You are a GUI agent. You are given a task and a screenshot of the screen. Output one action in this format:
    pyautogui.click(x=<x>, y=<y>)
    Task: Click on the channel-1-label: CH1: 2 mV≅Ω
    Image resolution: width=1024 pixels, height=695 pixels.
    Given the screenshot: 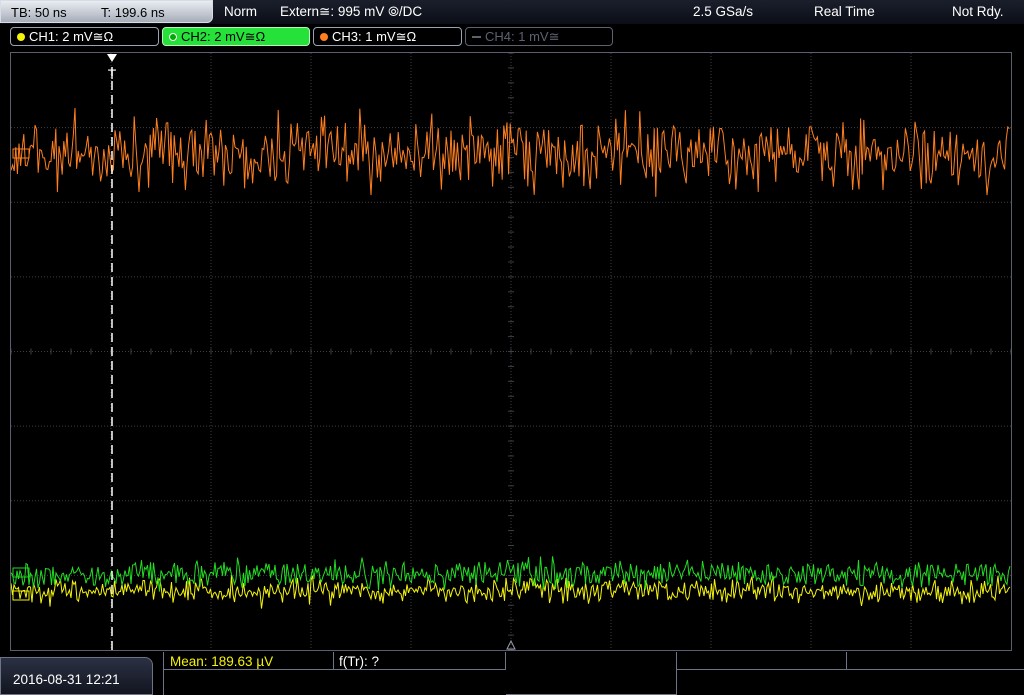 What is the action you would take?
    pyautogui.click(x=71, y=36)
    